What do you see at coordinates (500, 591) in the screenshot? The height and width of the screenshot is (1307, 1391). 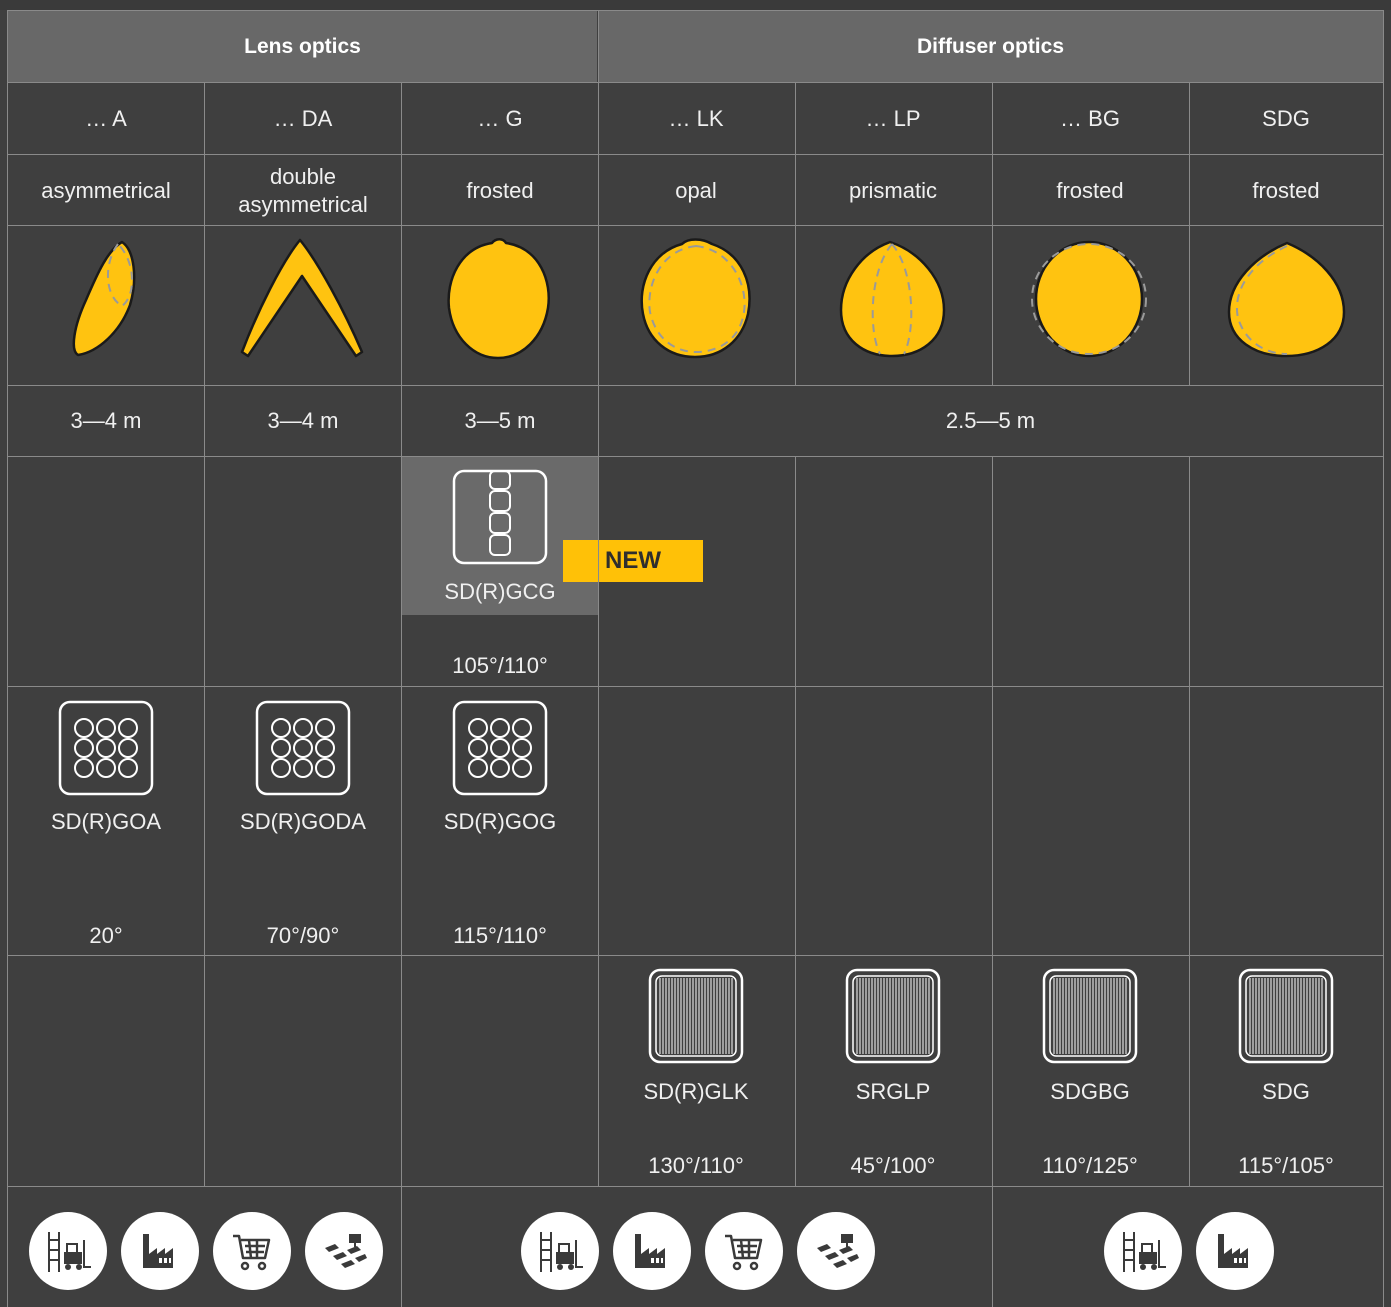 I see `product-name: SD(R)GCG` at bounding box center [500, 591].